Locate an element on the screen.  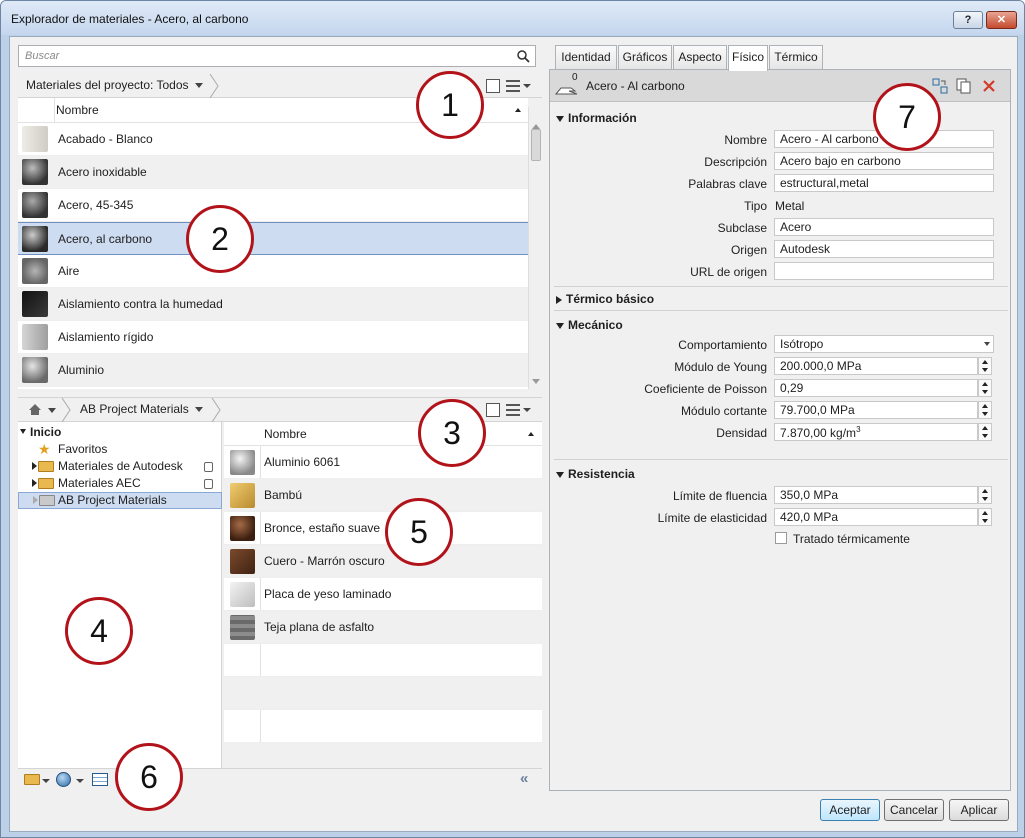
material-thumbnail is located at coordinates (242, 627).